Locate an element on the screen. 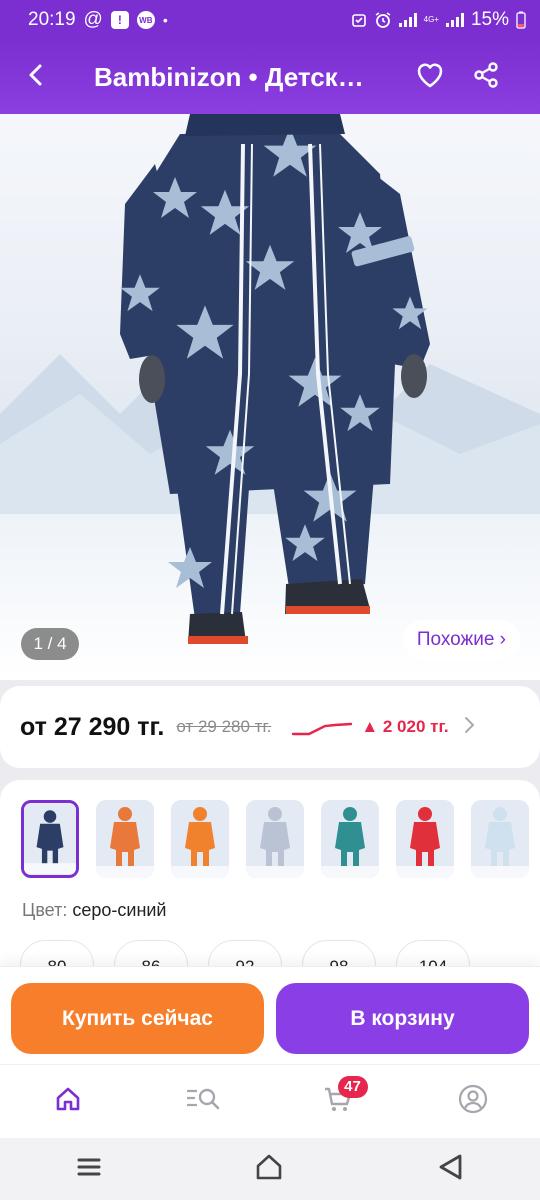  at-icon: @ is located at coordinates (93, 19).